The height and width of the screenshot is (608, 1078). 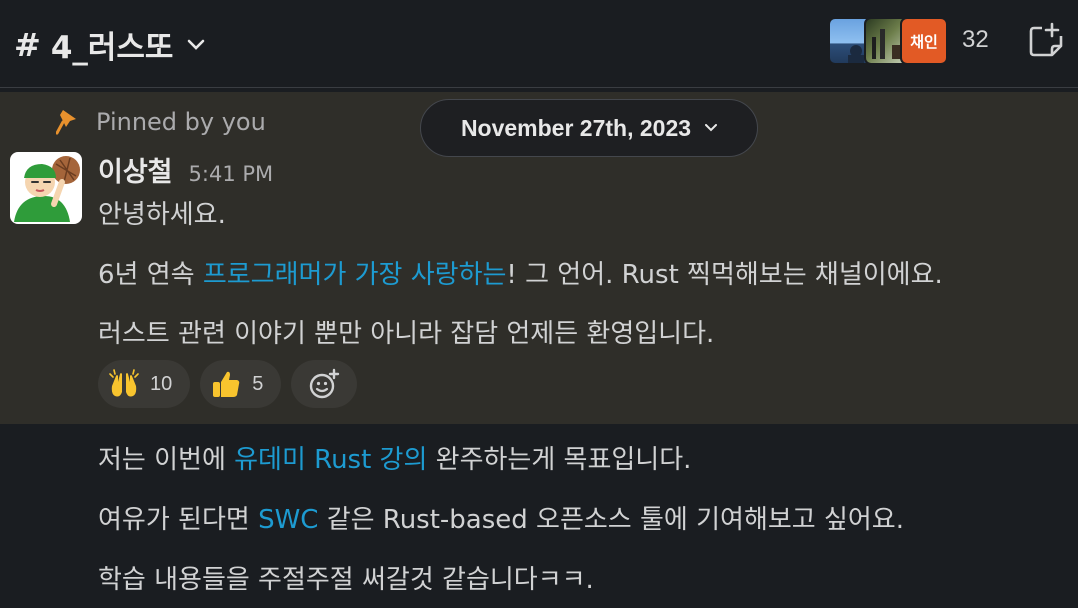 I want to click on channel-hash-icon: #, so click(x=27, y=44).